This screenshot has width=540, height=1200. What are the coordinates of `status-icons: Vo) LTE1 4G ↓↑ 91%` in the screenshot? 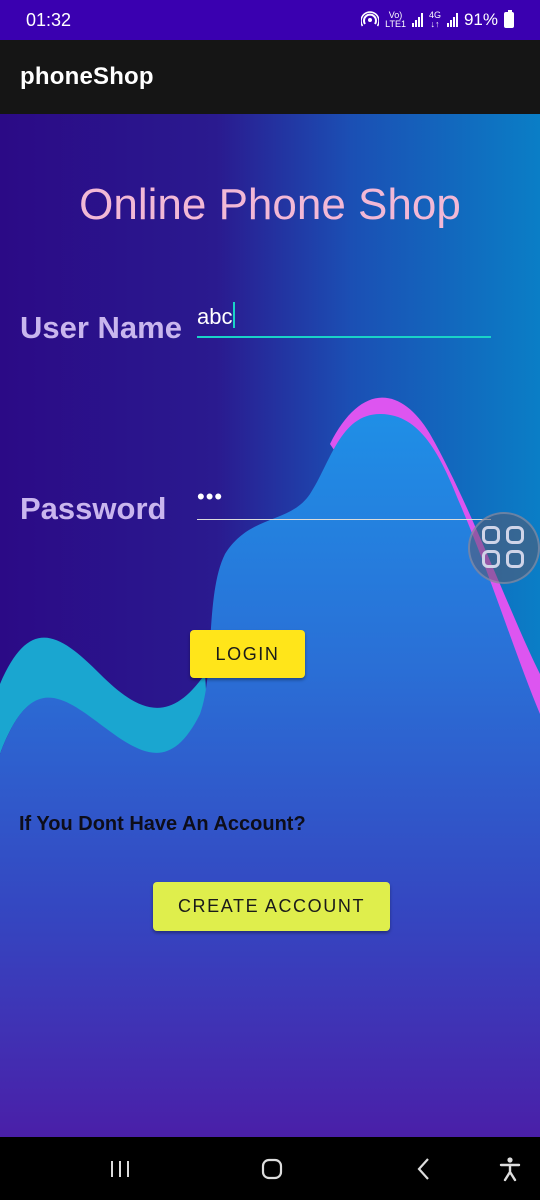 It's located at (437, 20).